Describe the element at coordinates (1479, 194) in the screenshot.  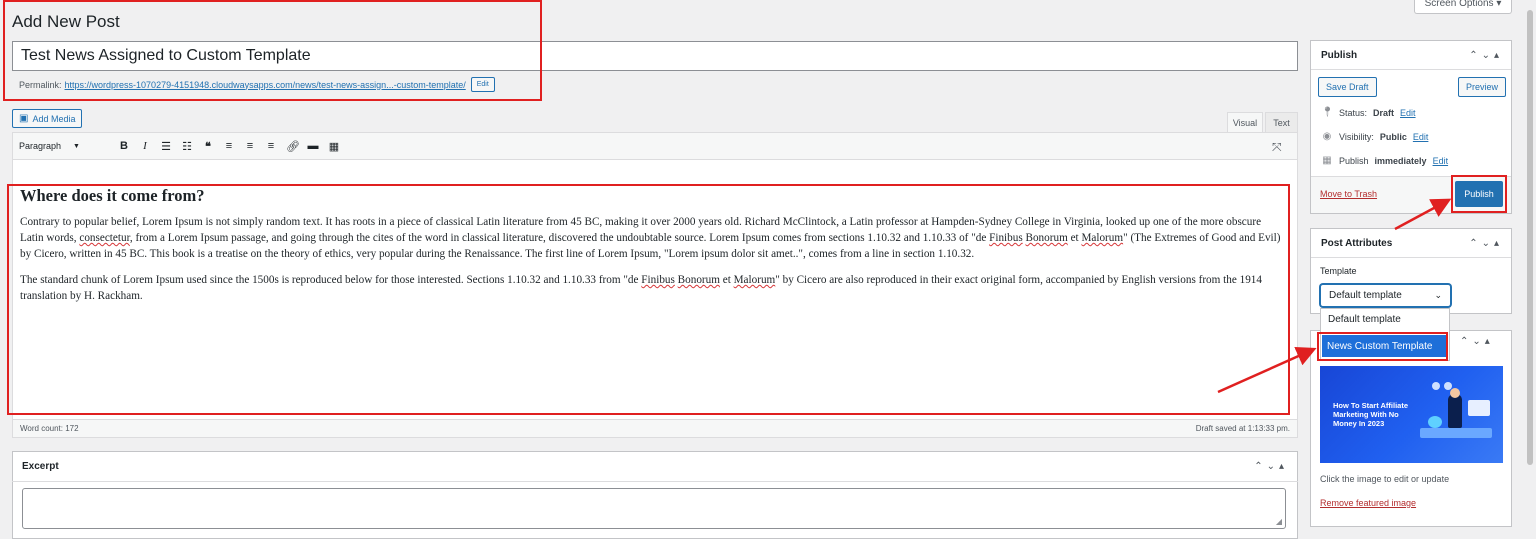
I see `annotation-box-publish` at that location.